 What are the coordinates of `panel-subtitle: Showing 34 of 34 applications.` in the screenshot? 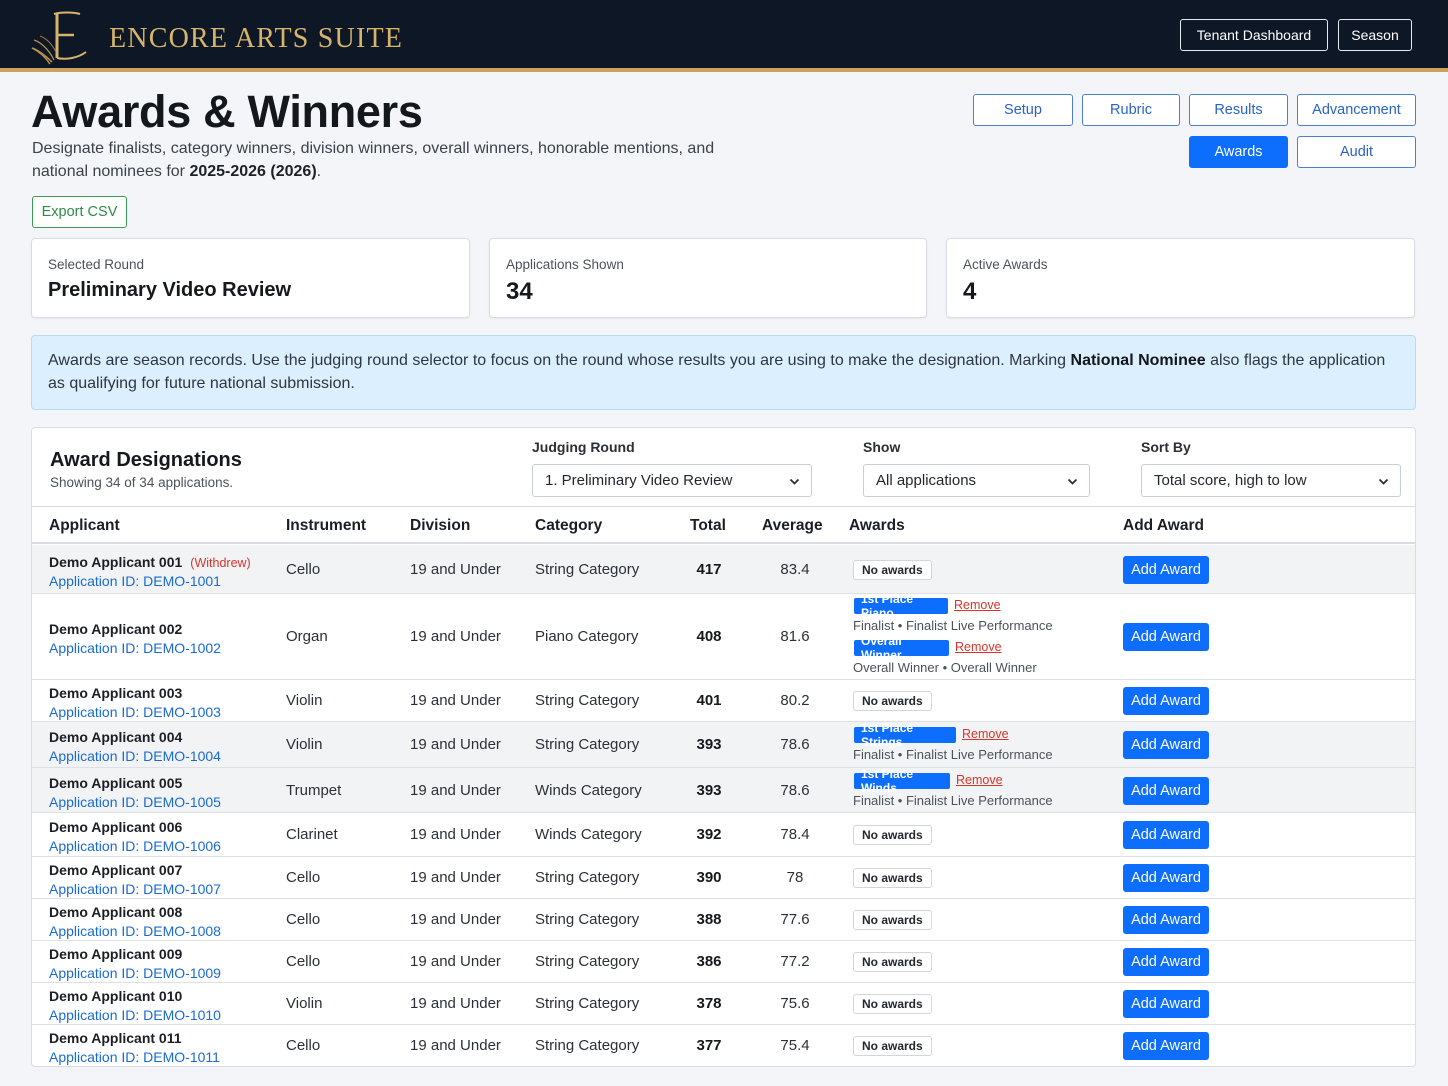 It's located at (142, 482).